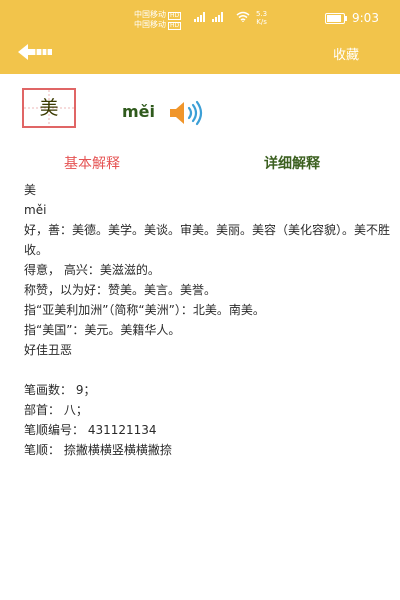  What do you see at coordinates (262, 14) in the screenshot?
I see `speed-value: 5.3` at bounding box center [262, 14].